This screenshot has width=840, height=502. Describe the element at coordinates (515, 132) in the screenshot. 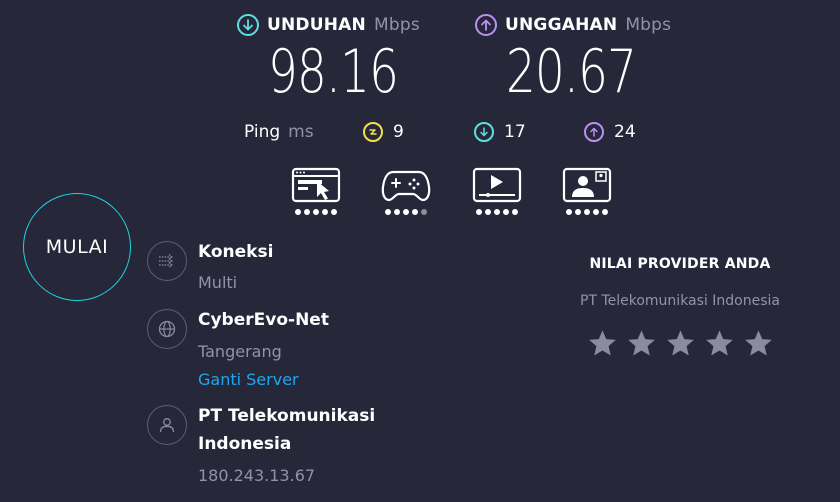

I see `ping-download-value: 17` at that location.